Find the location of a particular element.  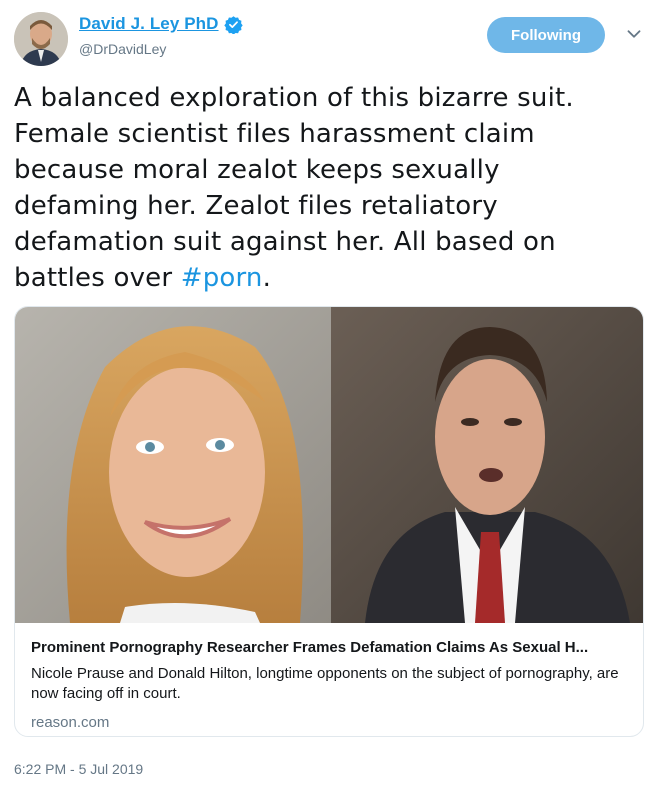

tweet-text-prefix: battles over is located at coordinates (97, 278).